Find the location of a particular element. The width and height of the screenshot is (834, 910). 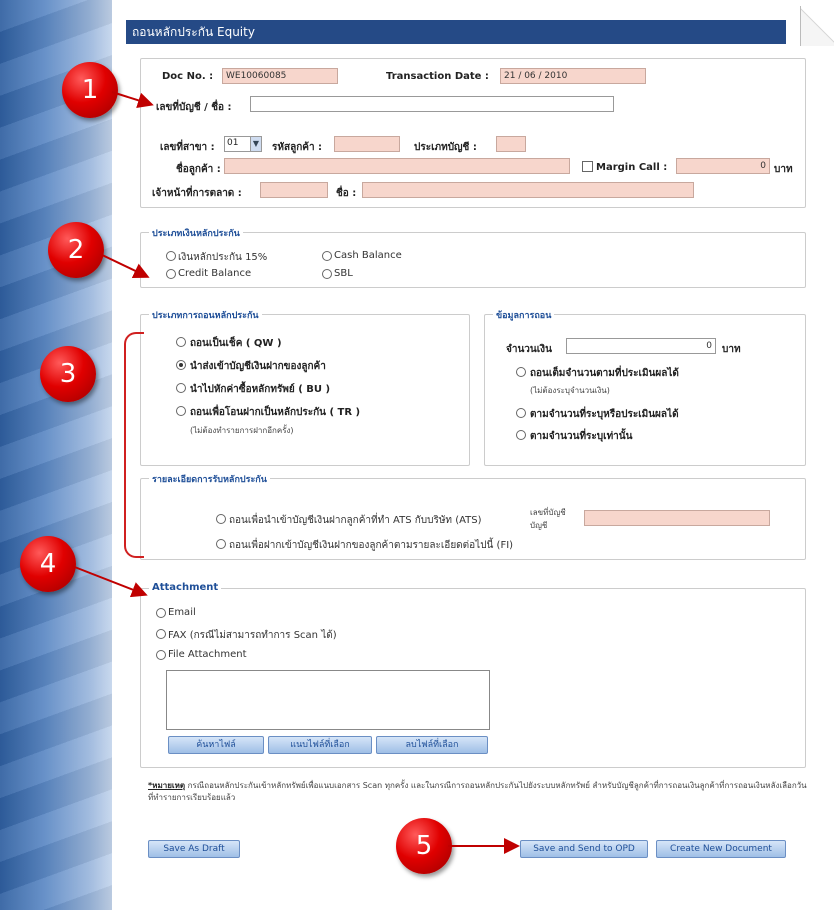

marker-1-arrow is located at coordinates (132, 100).